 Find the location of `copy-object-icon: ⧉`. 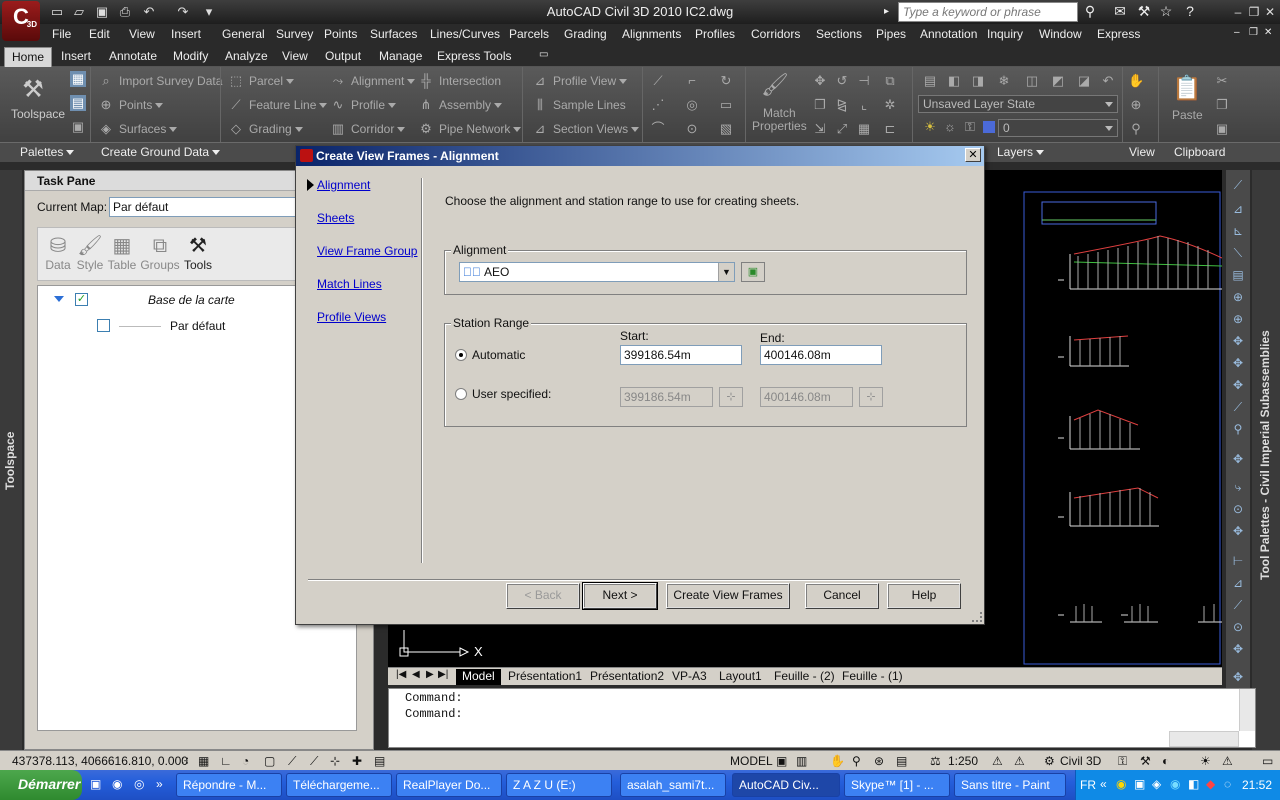

copy-object-icon: ⧉ is located at coordinates (890, 81).